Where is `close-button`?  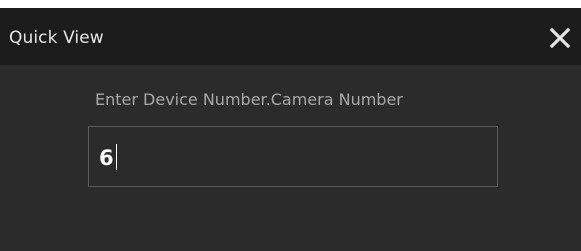 close-button is located at coordinates (560, 38).